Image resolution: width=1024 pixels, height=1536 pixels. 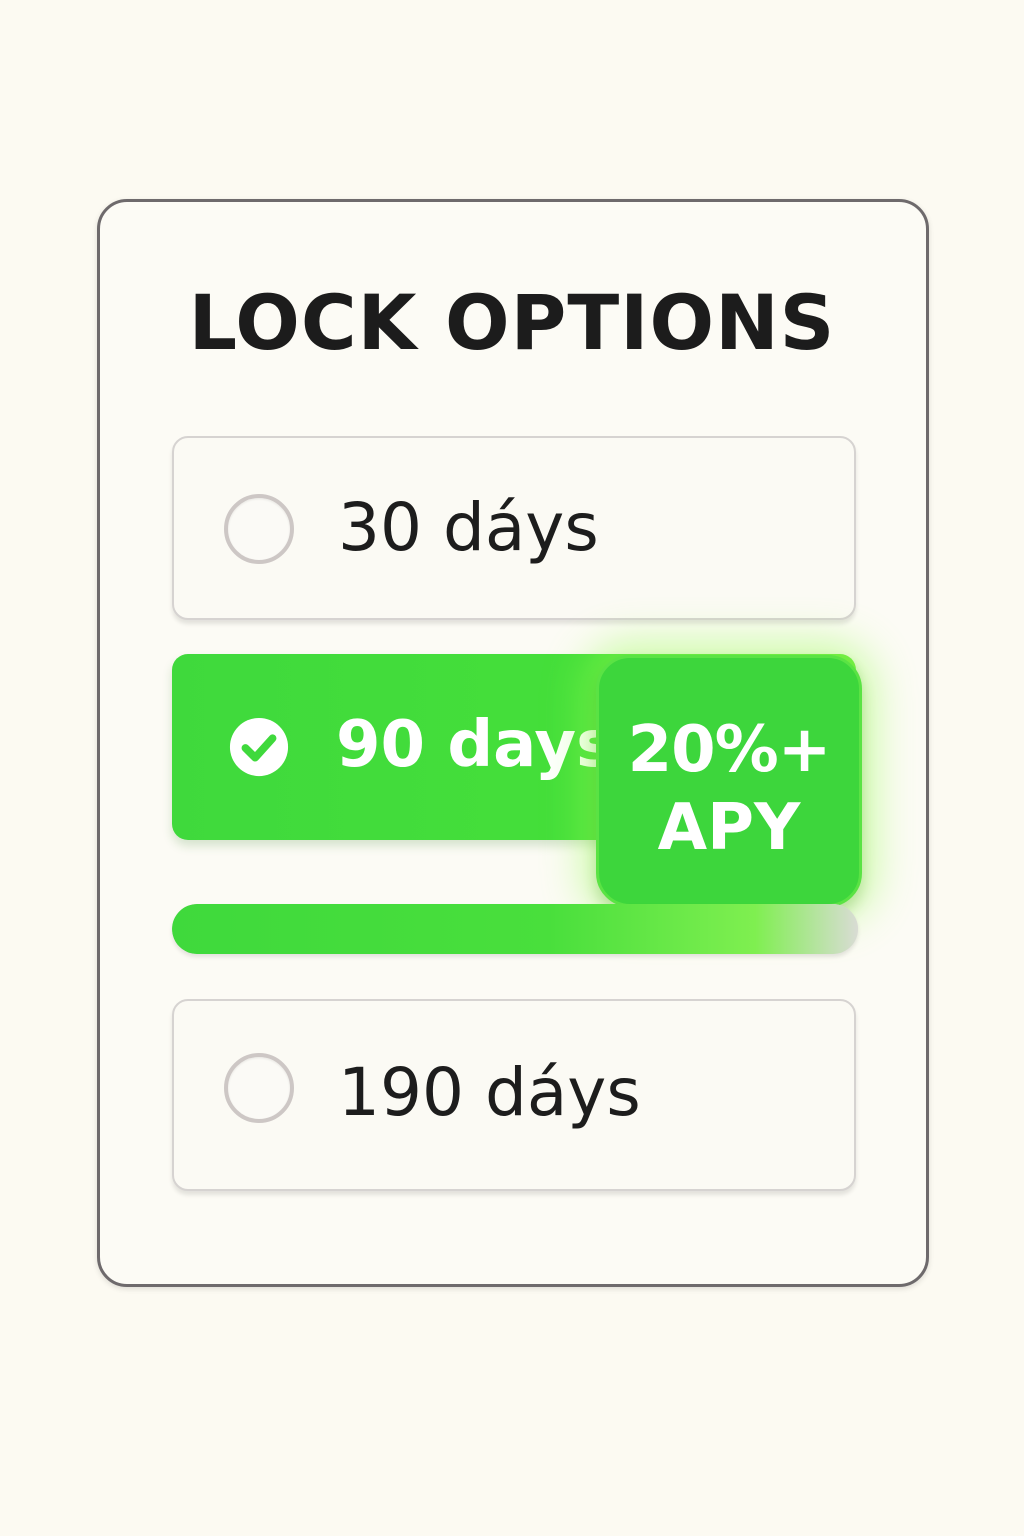 What do you see at coordinates (259, 747) in the screenshot?
I see `check-circle-icon` at bounding box center [259, 747].